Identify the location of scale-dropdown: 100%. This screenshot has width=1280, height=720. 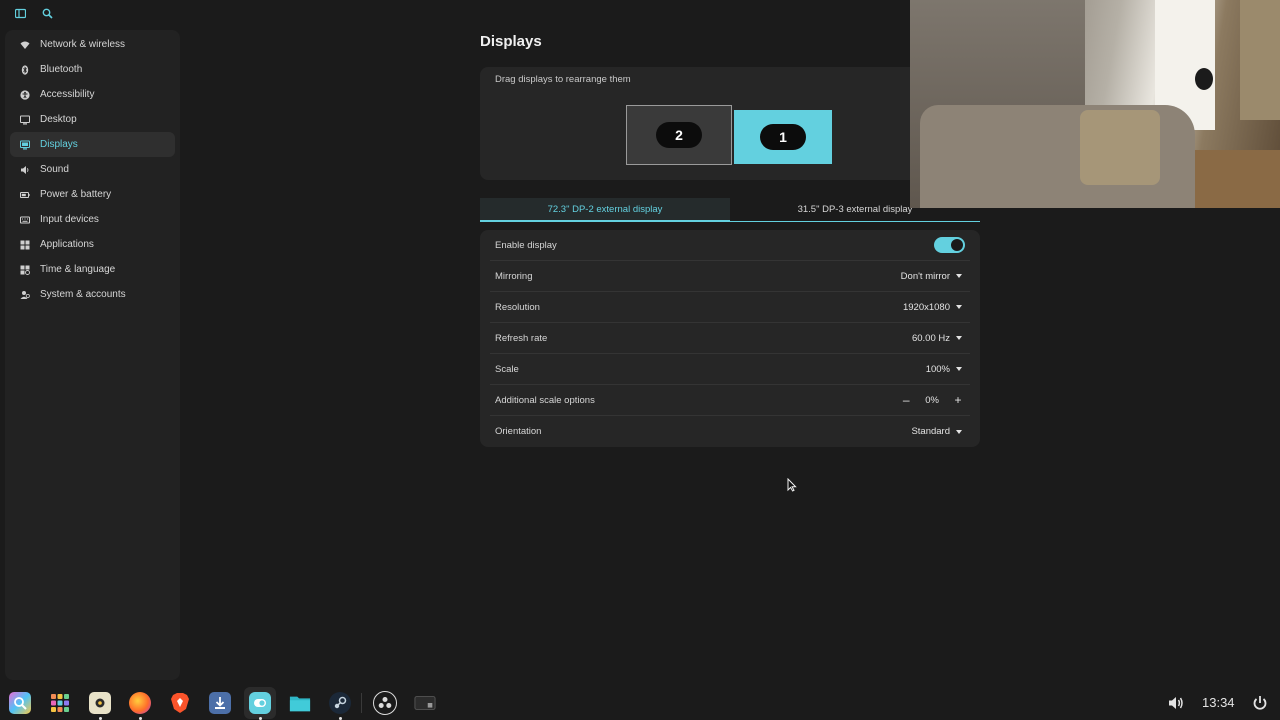
(945, 369).